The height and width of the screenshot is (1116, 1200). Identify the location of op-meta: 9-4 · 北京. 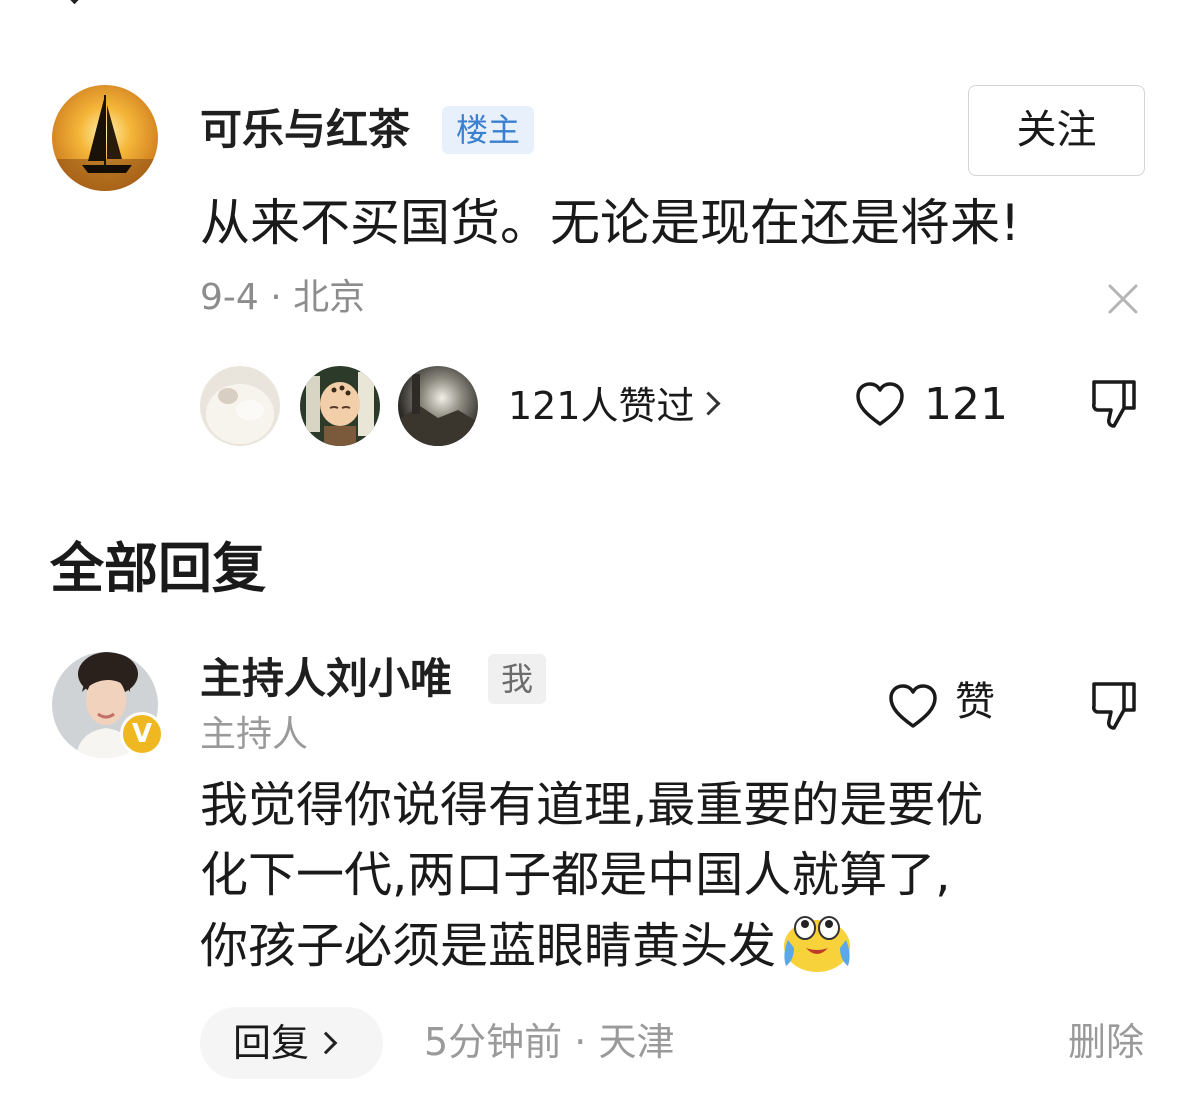
(282, 298).